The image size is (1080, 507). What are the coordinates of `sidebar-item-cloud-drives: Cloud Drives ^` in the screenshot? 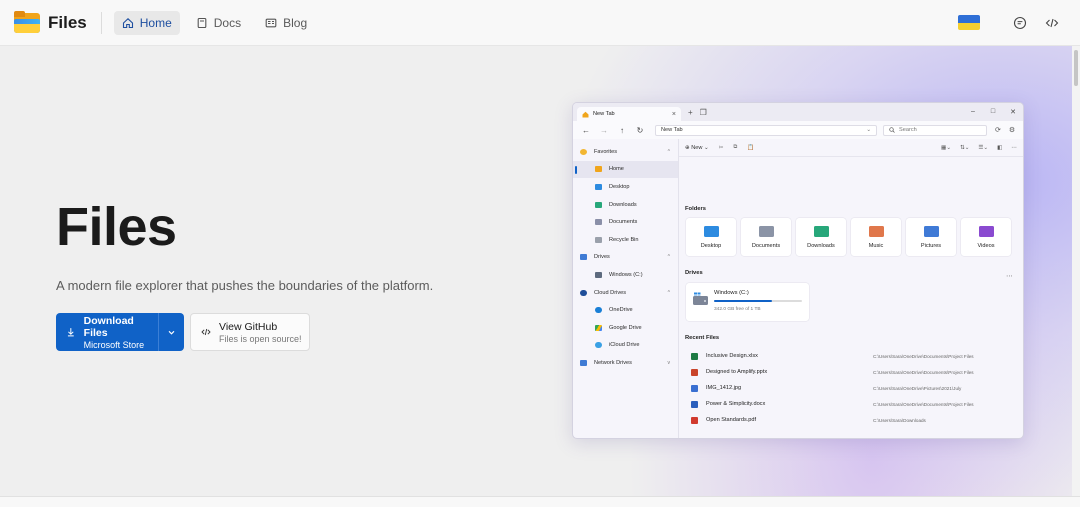 It's located at (625, 293).